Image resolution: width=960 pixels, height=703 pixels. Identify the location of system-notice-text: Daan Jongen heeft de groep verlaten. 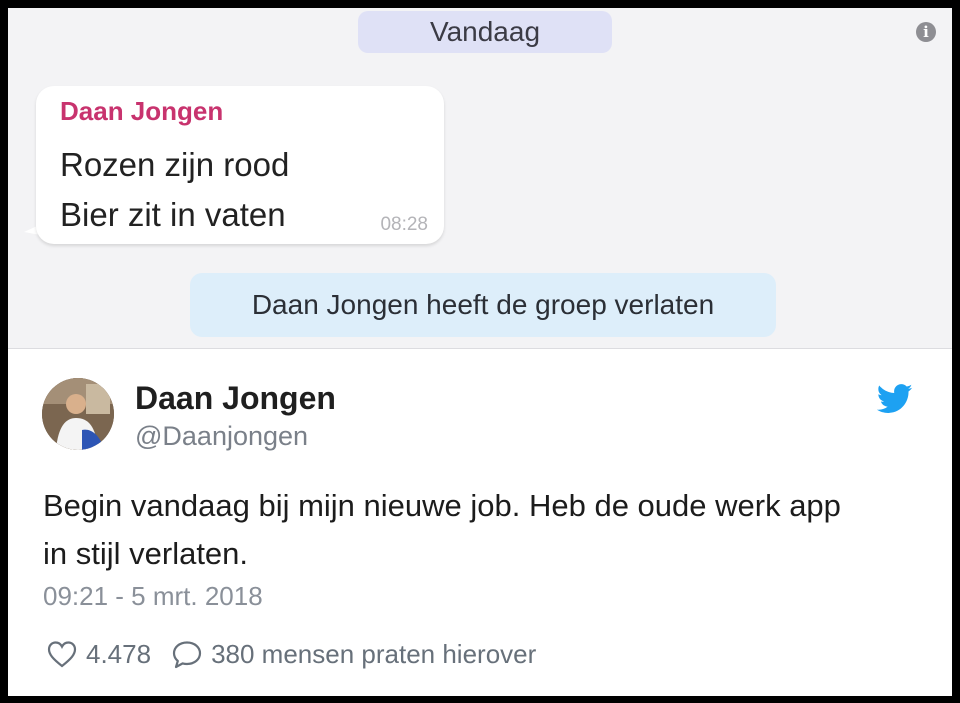
(483, 304).